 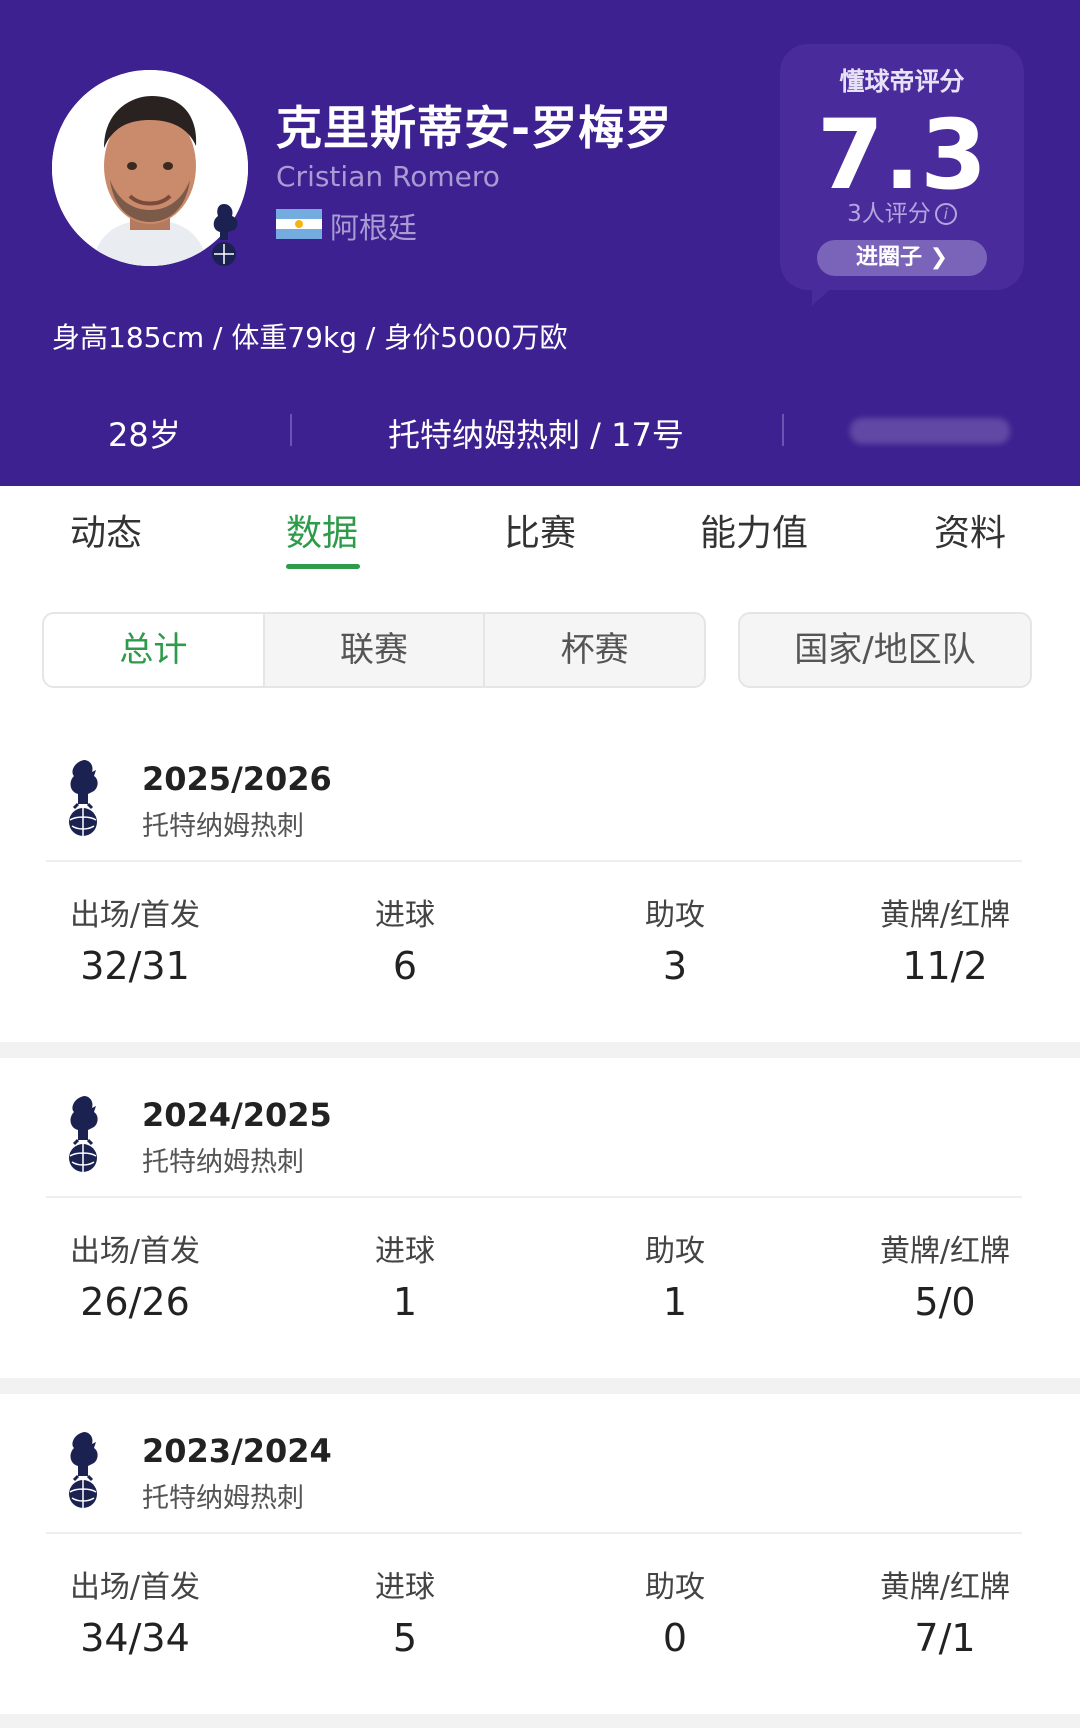 What do you see at coordinates (474, 128) in the screenshot?
I see `player-name: 克里斯蒂安-罗梅罗` at bounding box center [474, 128].